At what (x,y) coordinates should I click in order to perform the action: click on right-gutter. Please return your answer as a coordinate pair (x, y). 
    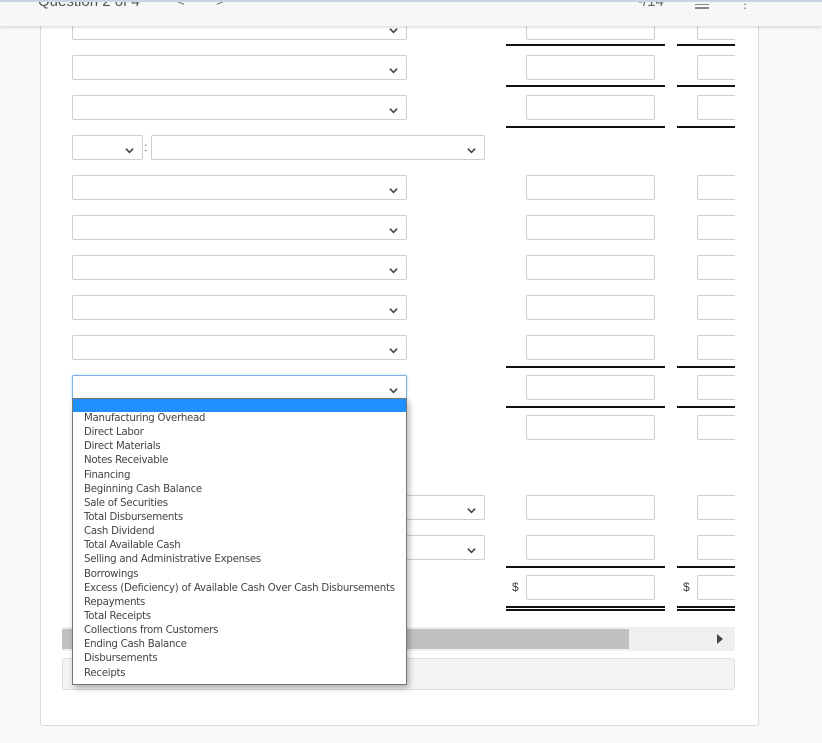
    Looking at the image, I should click on (790, 384).